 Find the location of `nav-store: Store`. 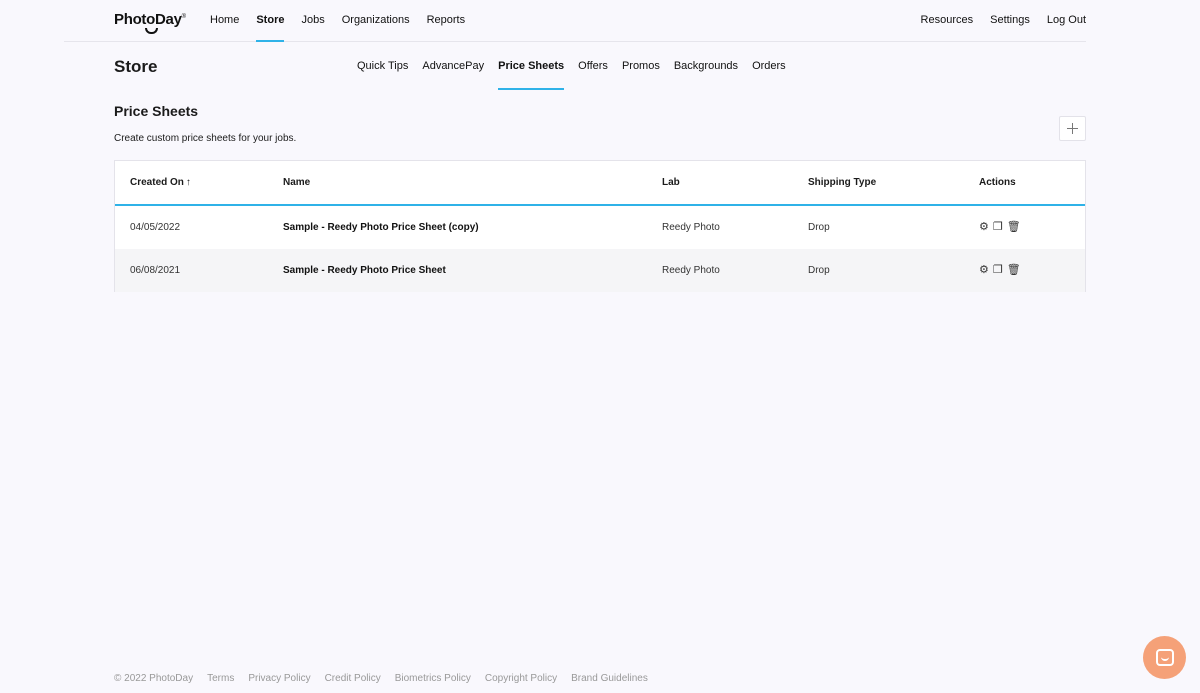

nav-store: Store is located at coordinates (270, 21).